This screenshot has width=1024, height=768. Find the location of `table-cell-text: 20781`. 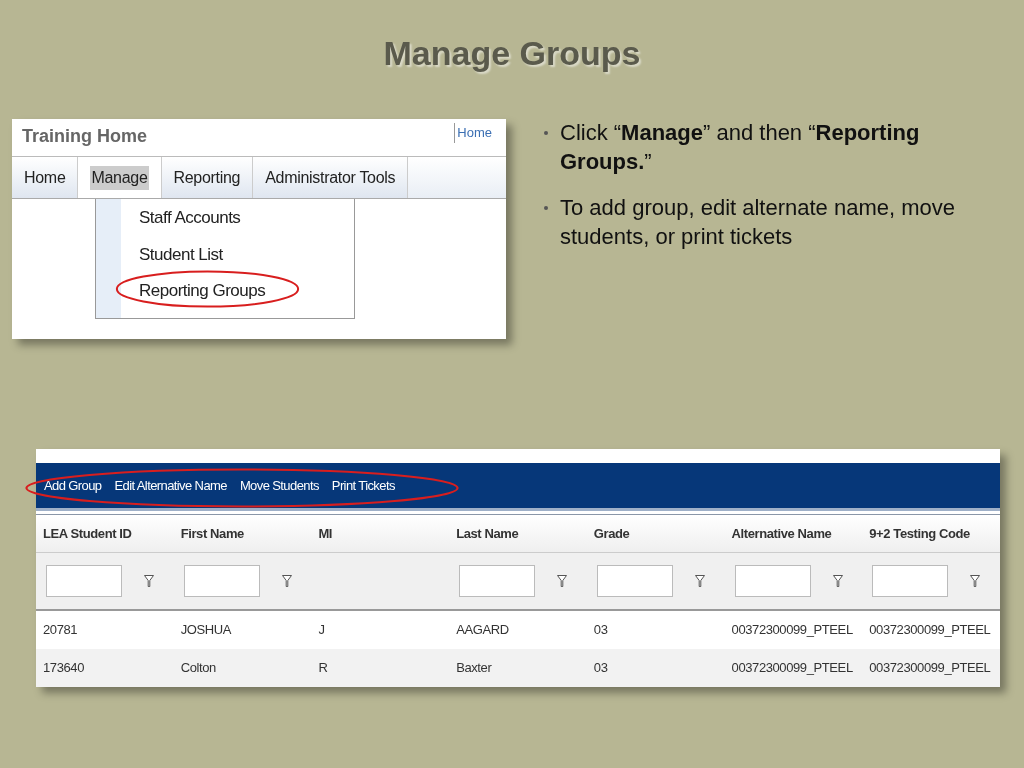

table-cell-text: 20781 is located at coordinates (60, 630).